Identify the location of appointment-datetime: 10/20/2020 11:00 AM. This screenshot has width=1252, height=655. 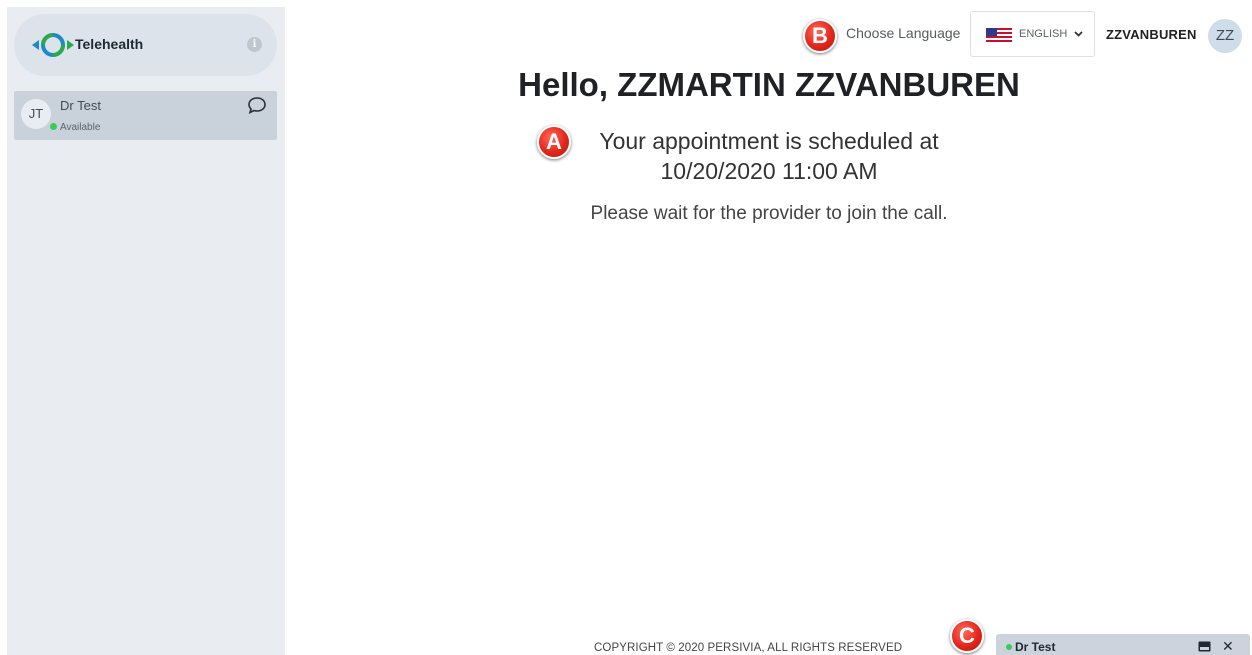
(769, 171).